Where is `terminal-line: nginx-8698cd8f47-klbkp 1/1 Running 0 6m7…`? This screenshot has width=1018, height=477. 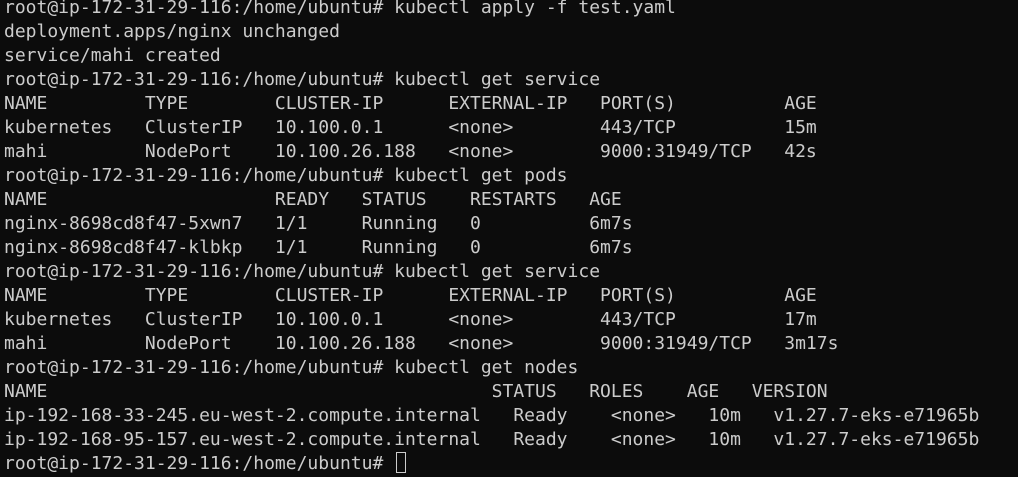 terminal-line: nginx-8698cd8f47-klbkp 1/1 Running 0 6m7… is located at coordinates (318, 247).